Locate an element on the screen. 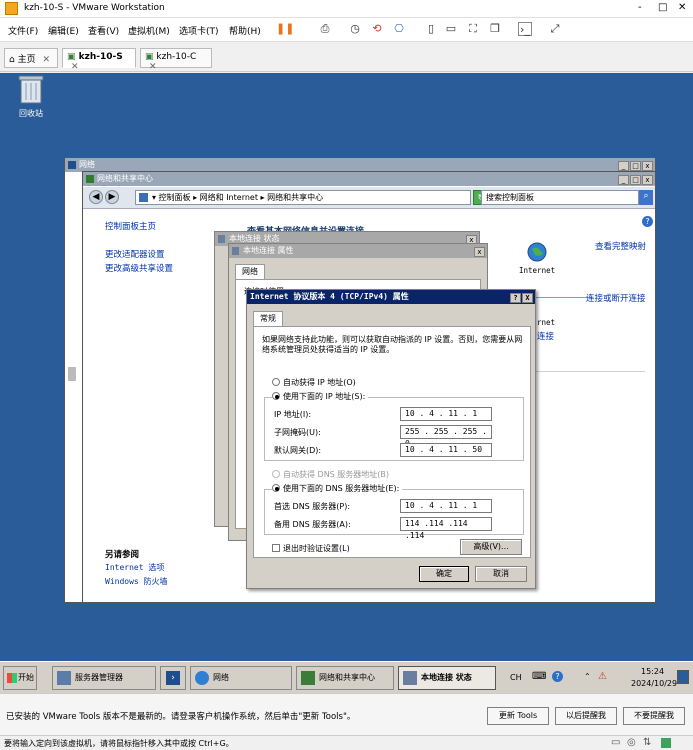 This screenshot has width=693, height=750. stretch-icon: ⤢ is located at coordinates (555, 29).